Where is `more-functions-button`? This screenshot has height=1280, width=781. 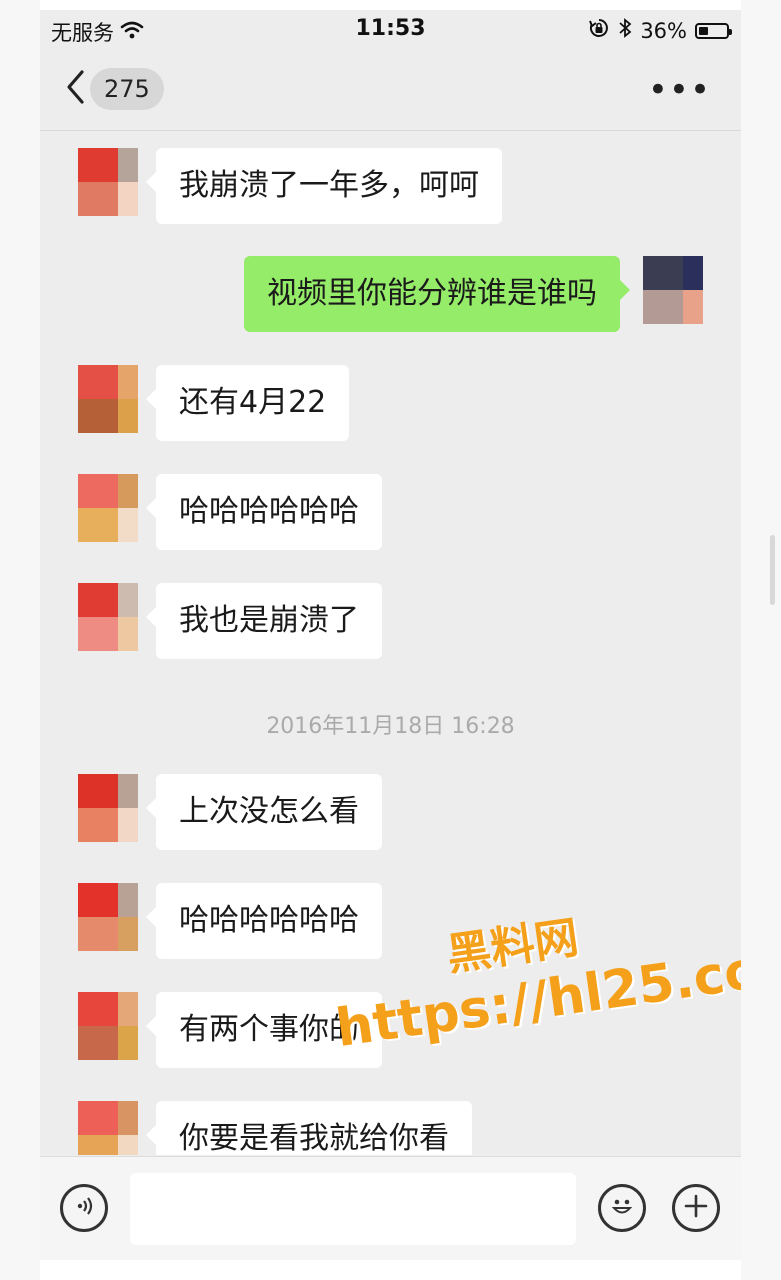
more-functions-button is located at coordinates (696, 1208).